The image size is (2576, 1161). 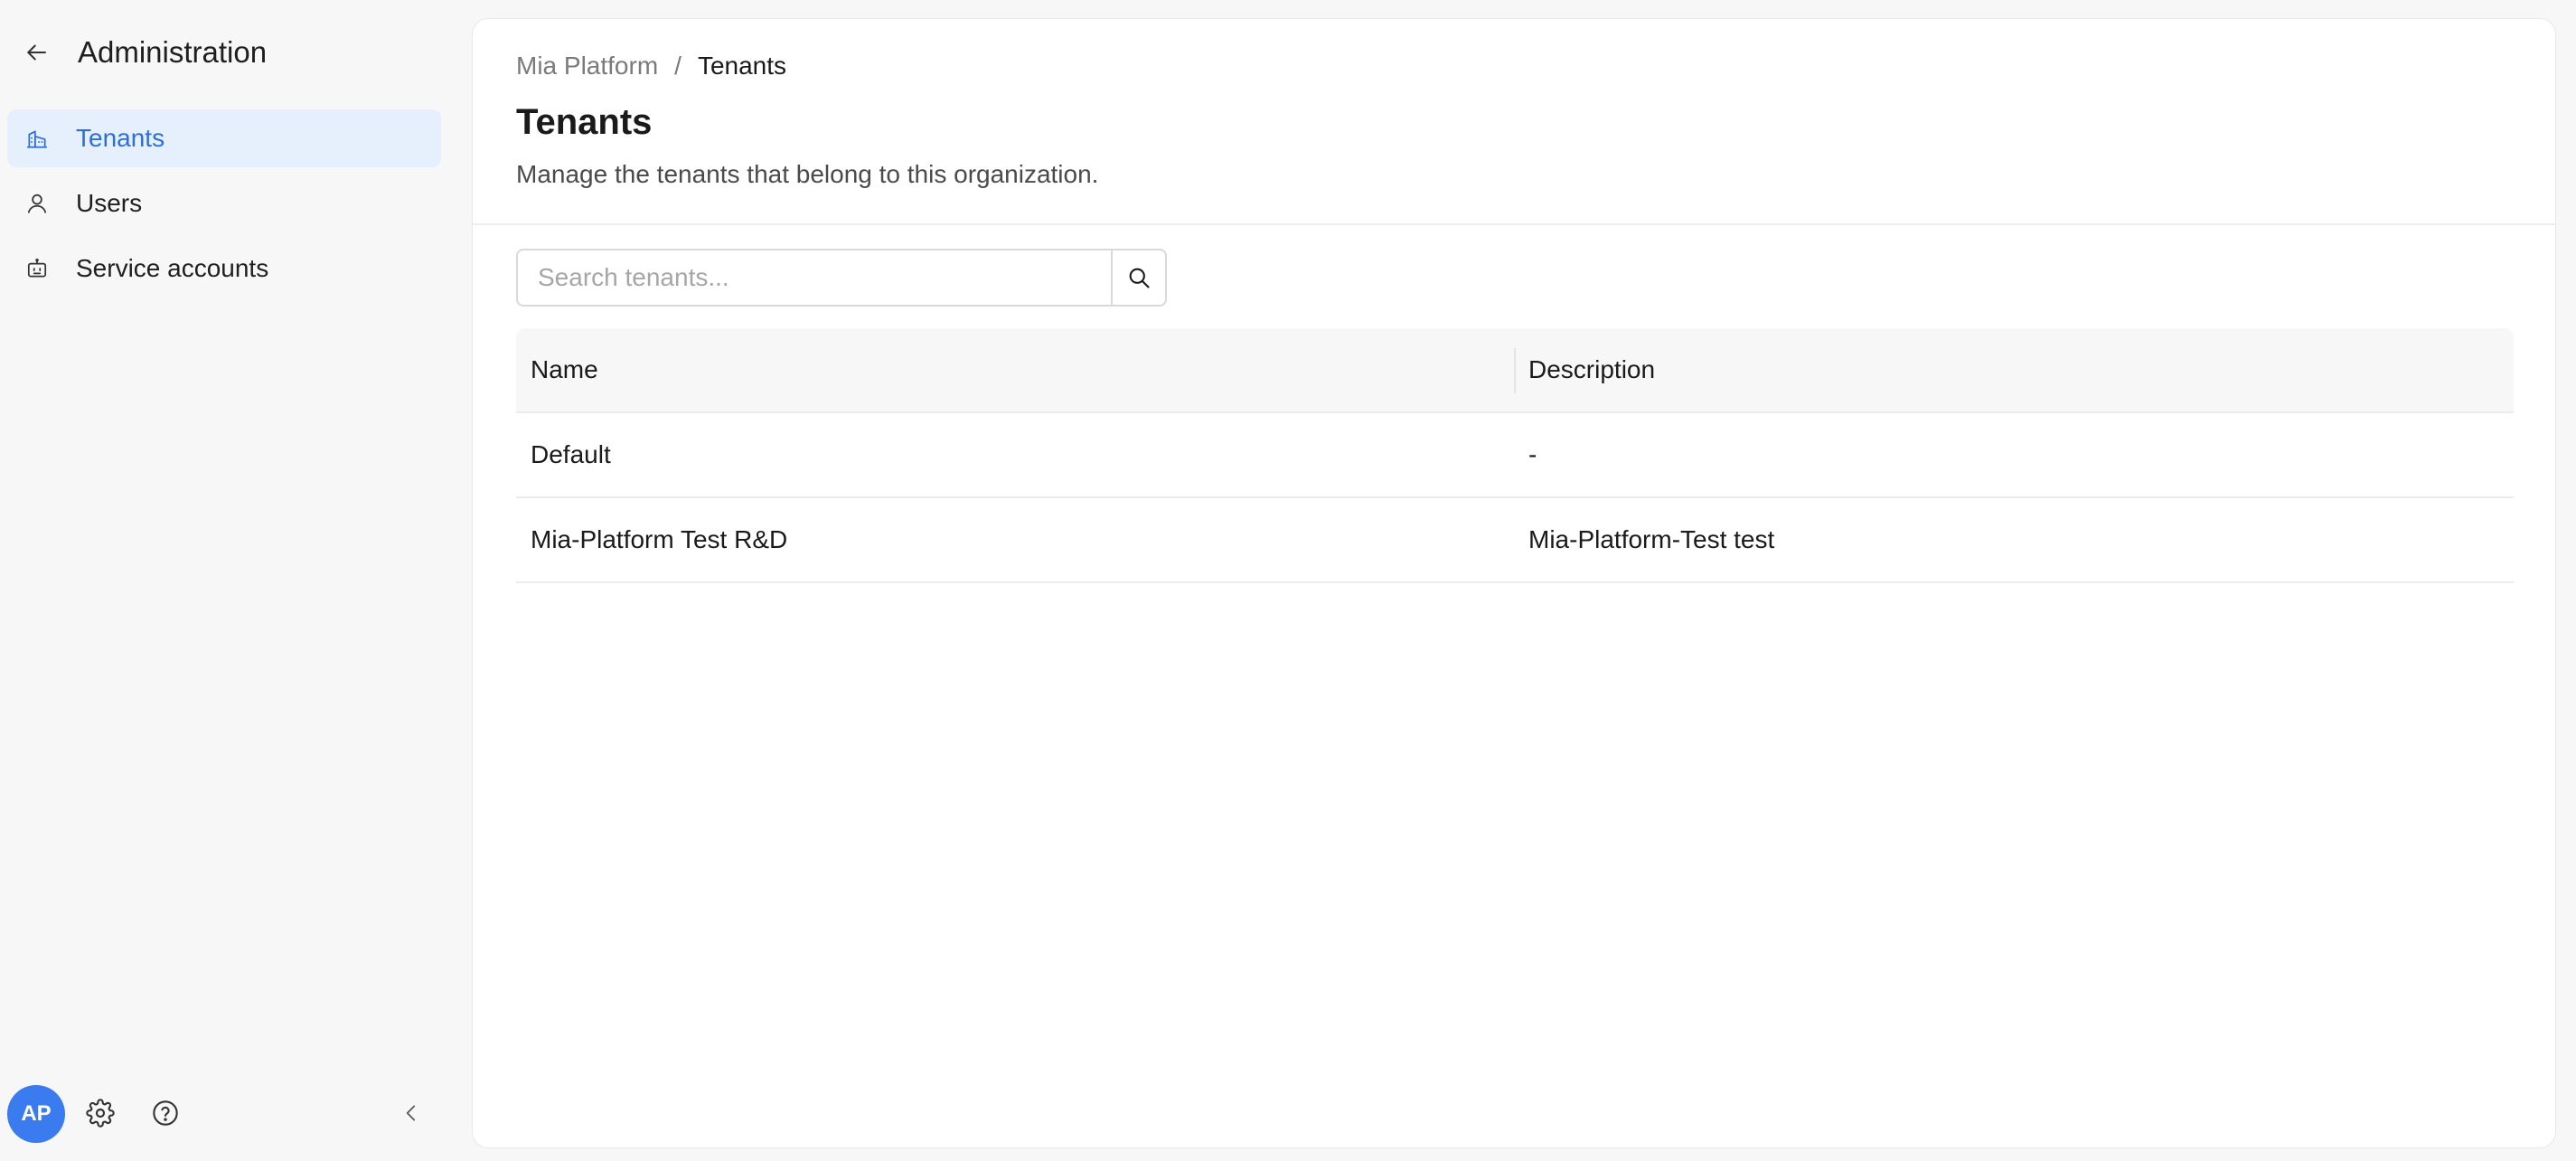 I want to click on cell-name: Mia-Platform Test R&D, so click(x=660, y=539).